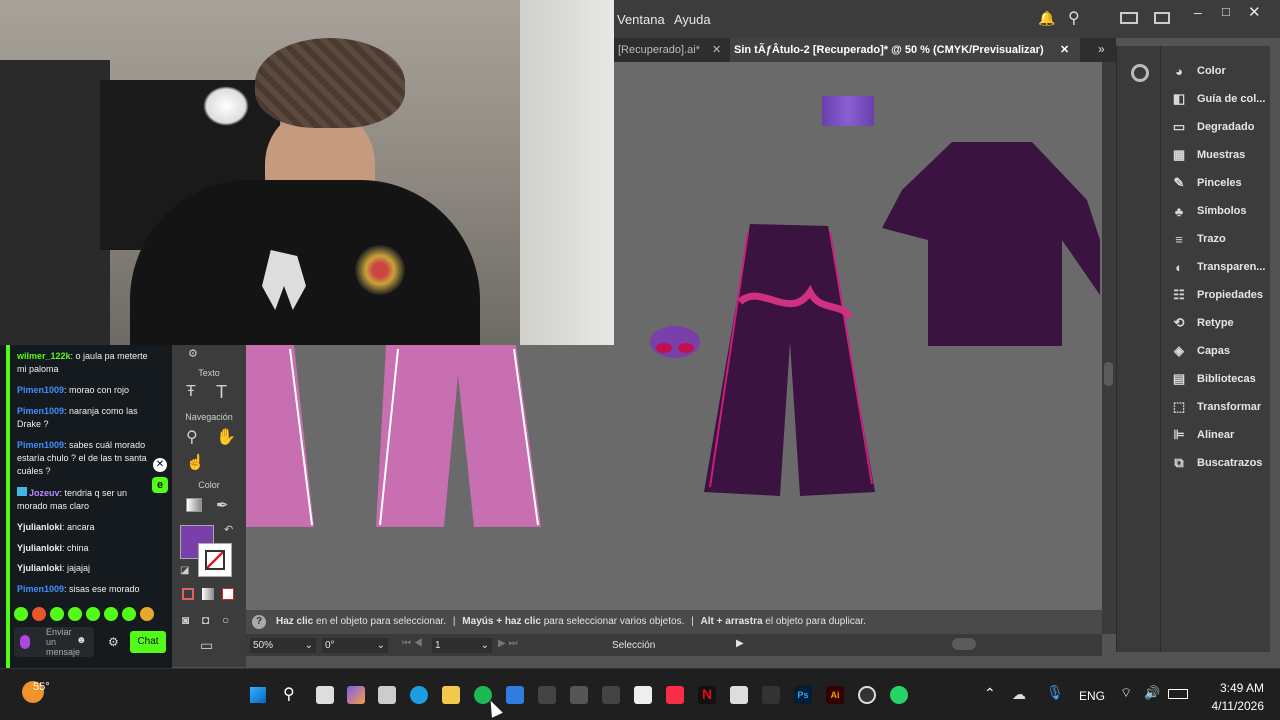 This screenshot has width=1280, height=720. I want to click on battery-icon, so click(1178, 694).